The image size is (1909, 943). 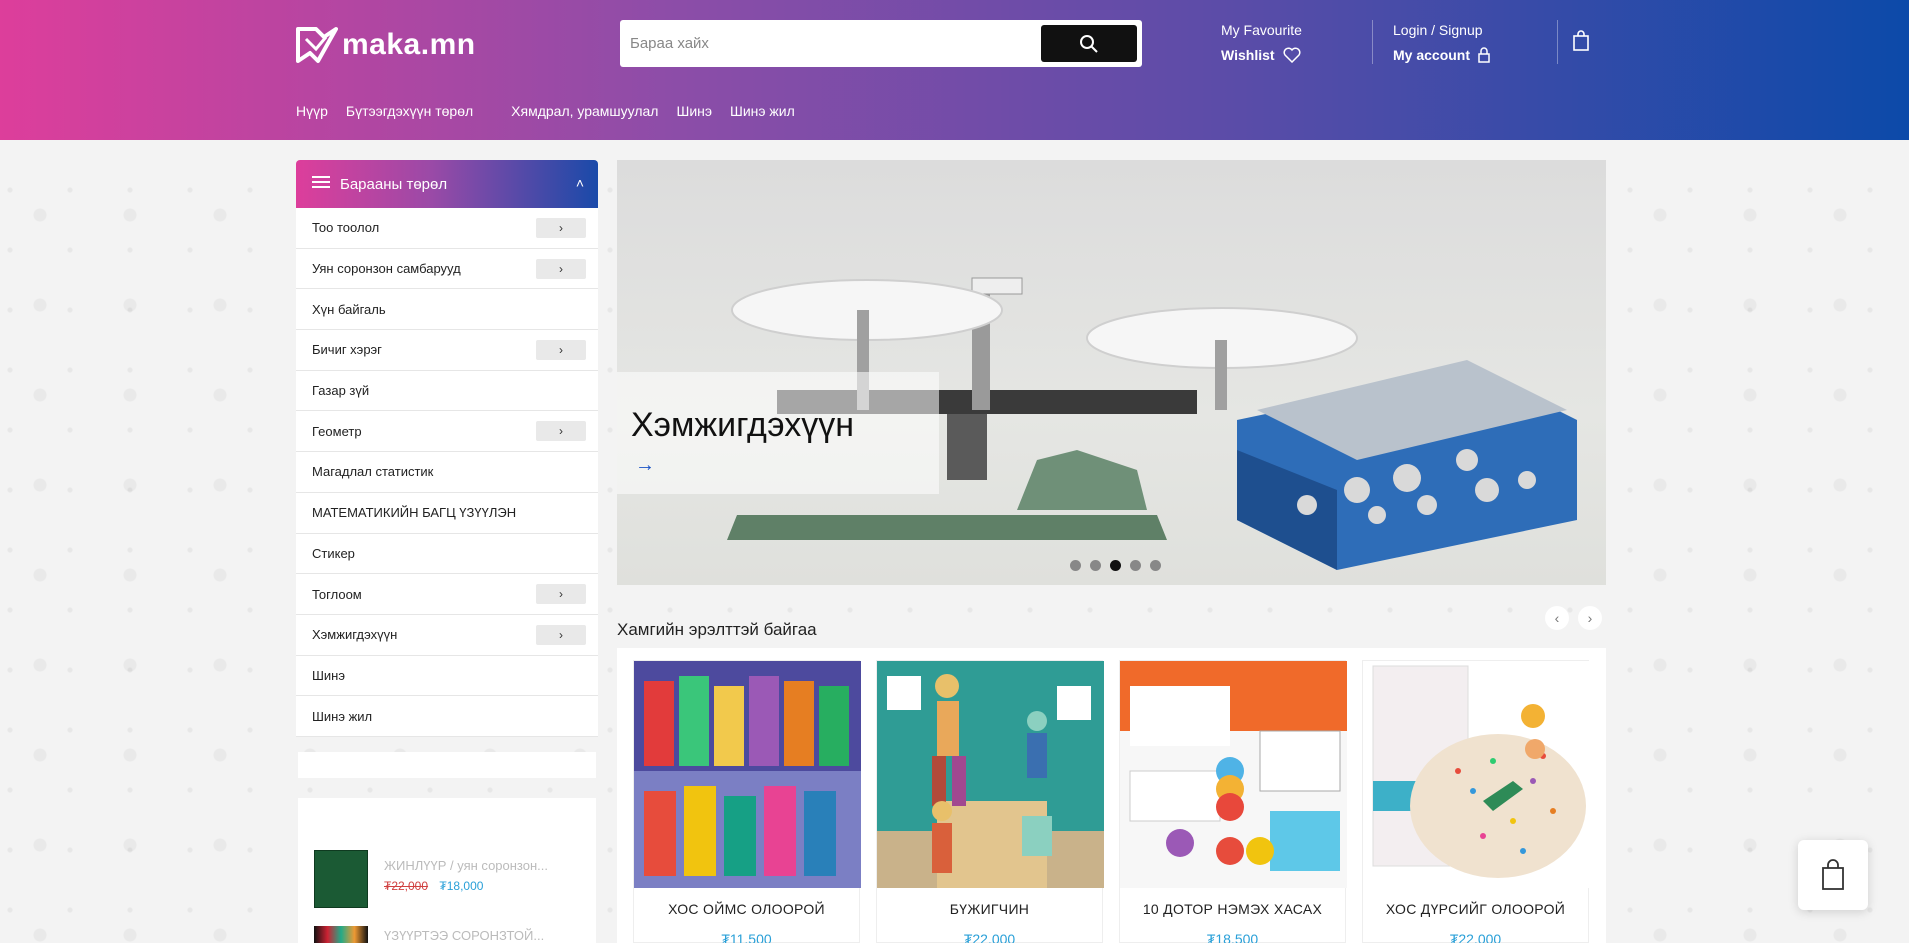 I want to click on category-item: Магадлал статистик, so click(x=447, y=472).